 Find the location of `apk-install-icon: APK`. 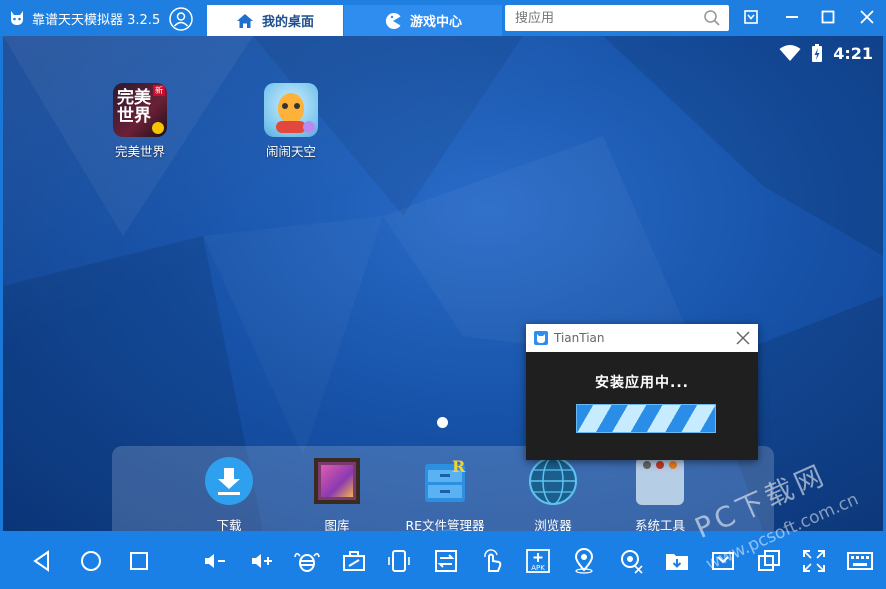

apk-install-icon: APK is located at coordinates (538, 561).